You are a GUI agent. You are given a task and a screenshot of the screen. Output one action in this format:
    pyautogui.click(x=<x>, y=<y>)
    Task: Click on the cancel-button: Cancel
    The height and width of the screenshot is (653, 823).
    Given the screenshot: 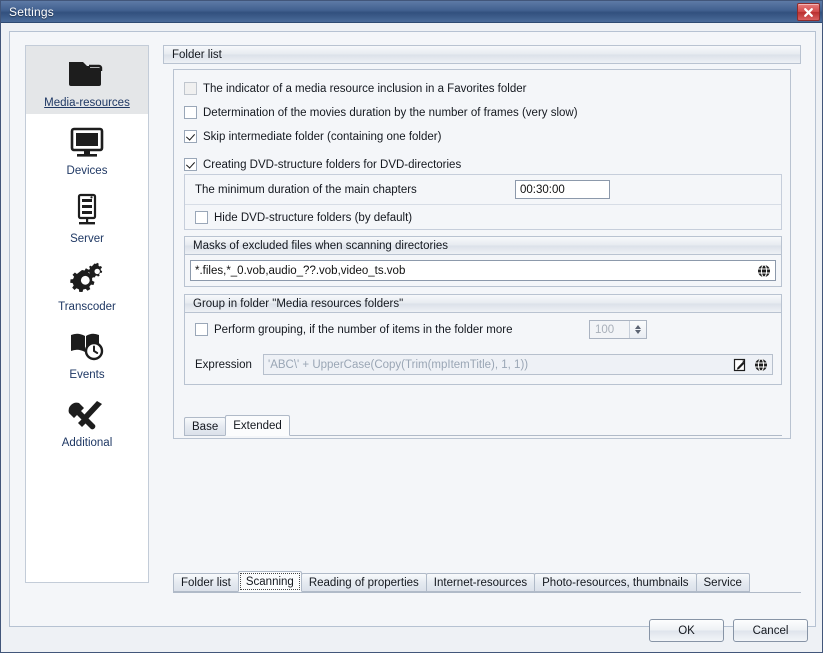 What is the action you would take?
    pyautogui.click(x=770, y=630)
    